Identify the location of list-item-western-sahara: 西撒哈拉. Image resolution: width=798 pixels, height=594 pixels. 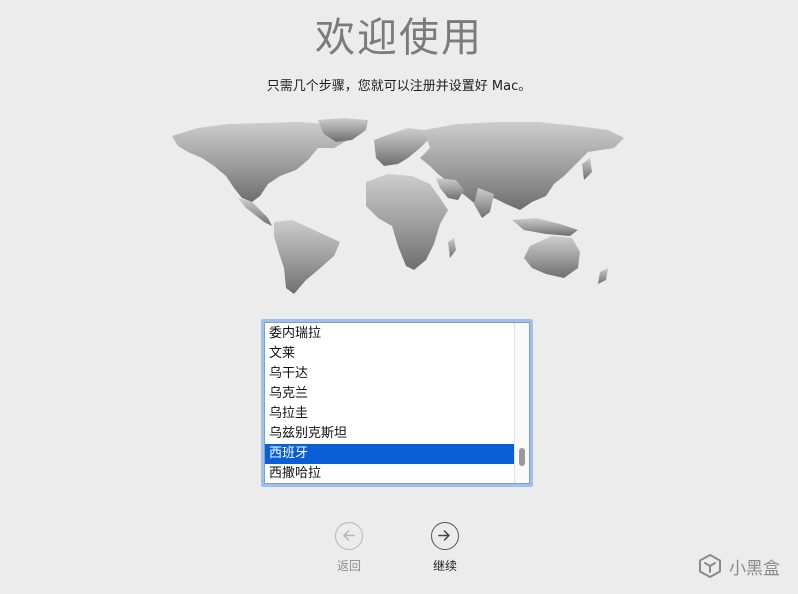
(391, 474).